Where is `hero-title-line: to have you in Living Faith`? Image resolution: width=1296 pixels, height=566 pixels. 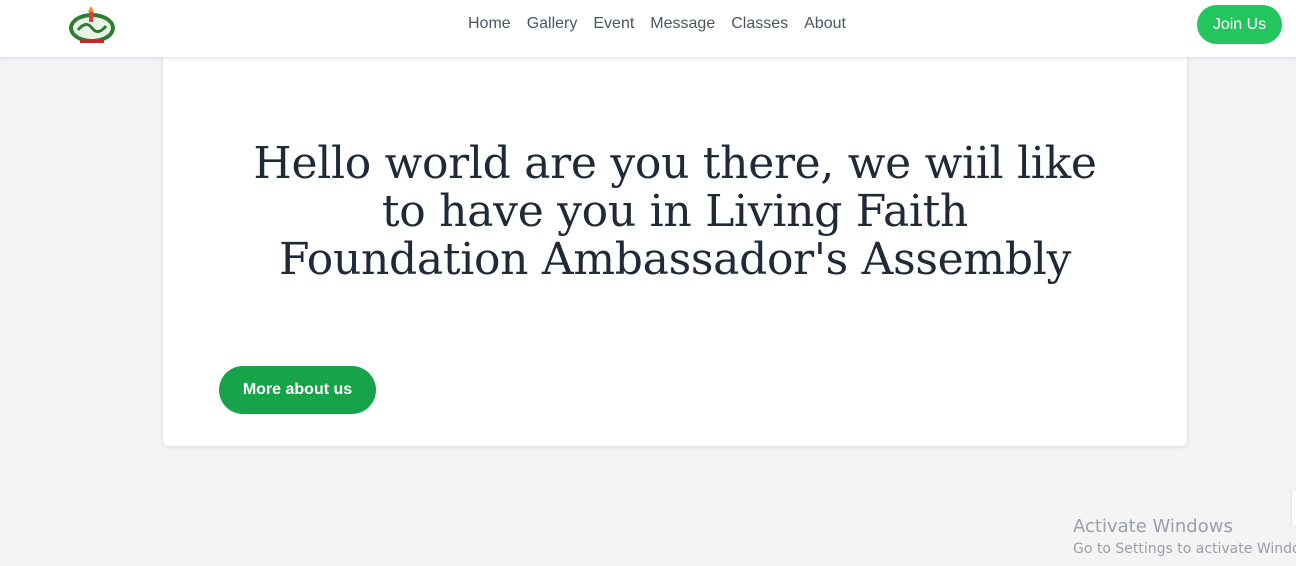 hero-title-line: to have you in Living Faith is located at coordinates (675, 211).